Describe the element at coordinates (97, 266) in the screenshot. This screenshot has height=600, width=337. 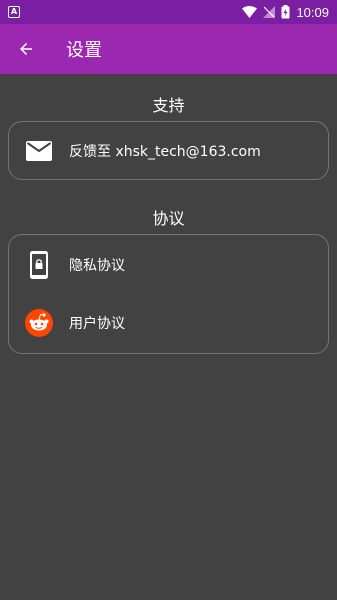
I see `privacy-policy-label: 隐私协议` at that location.